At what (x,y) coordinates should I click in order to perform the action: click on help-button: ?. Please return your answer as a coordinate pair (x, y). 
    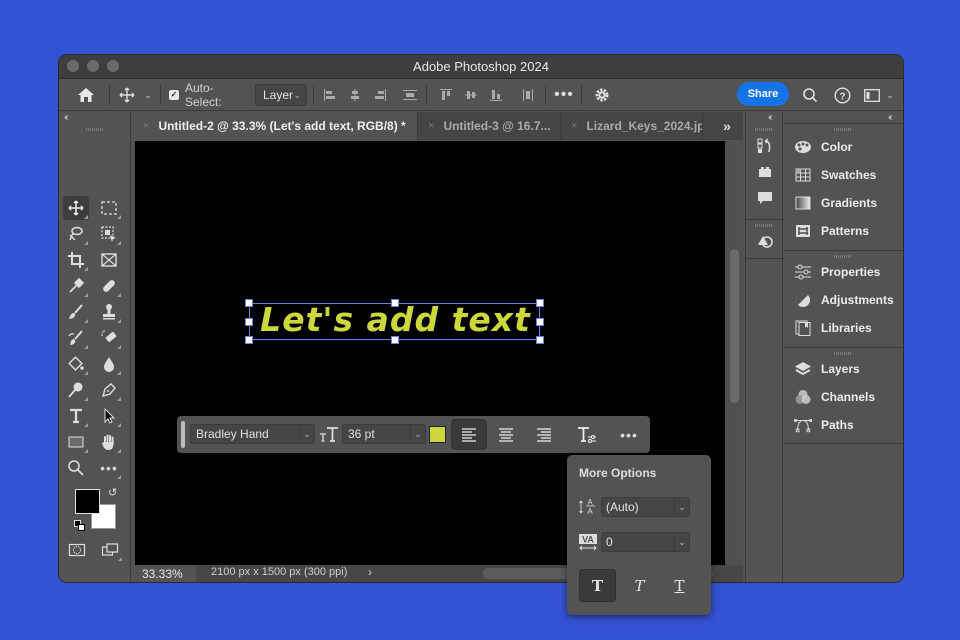
    Looking at the image, I should click on (842, 95).